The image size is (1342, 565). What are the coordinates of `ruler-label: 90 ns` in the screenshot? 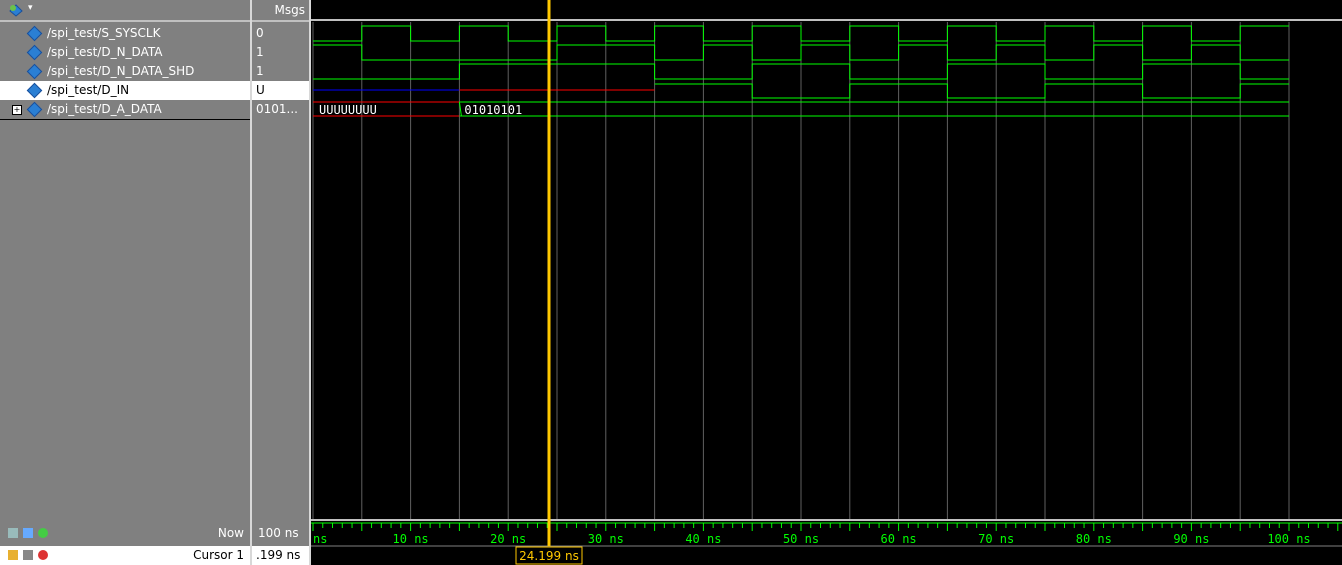 It's located at (1191, 539).